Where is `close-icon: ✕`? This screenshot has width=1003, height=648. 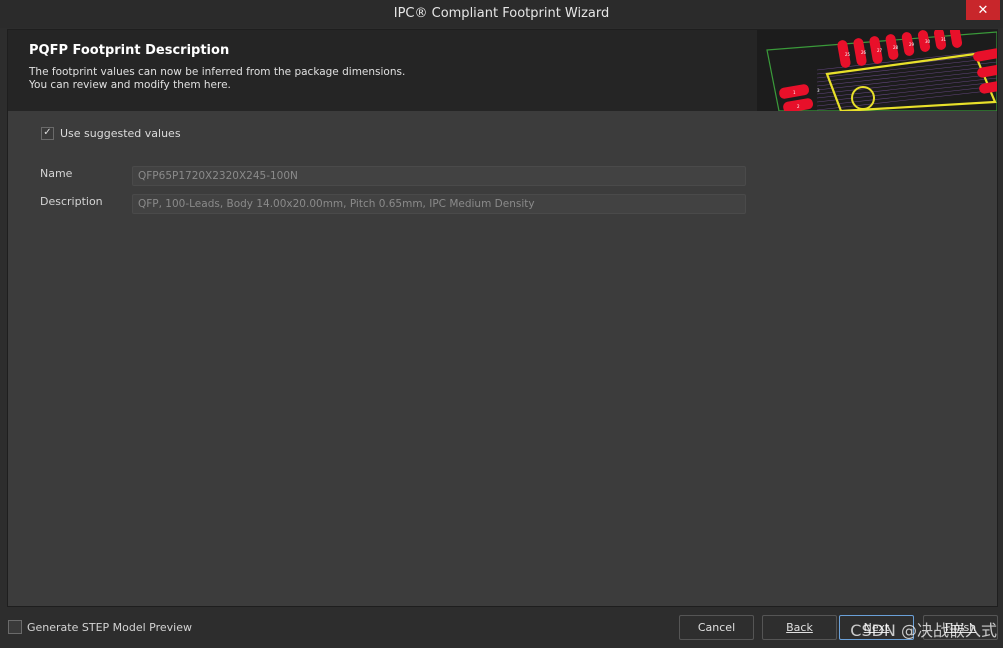
close-icon: ✕ is located at coordinates (983, 10).